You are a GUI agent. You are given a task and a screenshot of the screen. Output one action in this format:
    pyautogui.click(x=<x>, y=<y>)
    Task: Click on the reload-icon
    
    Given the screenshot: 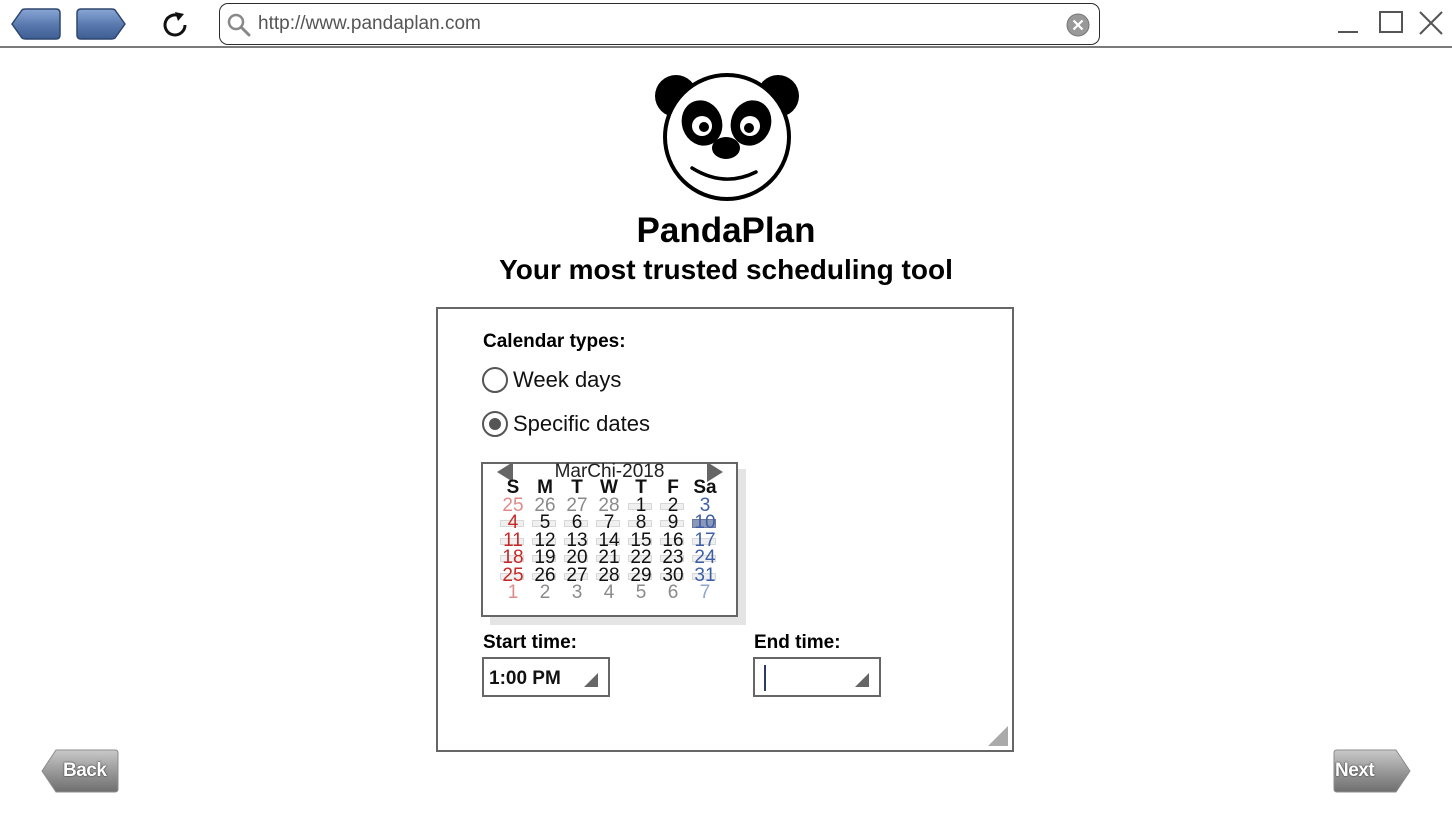 What is the action you would take?
    pyautogui.click(x=175, y=25)
    